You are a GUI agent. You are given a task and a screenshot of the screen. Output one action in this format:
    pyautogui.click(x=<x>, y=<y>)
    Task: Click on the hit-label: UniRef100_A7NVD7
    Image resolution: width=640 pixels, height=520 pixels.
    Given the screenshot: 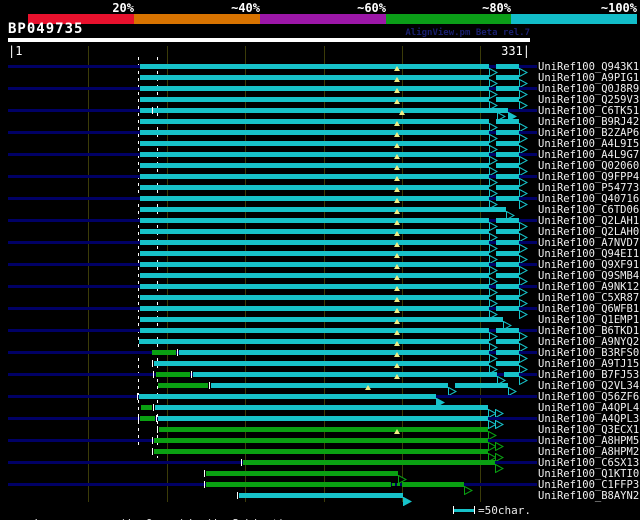 What is the action you would take?
    pyautogui.click(x=588, y=243)
    